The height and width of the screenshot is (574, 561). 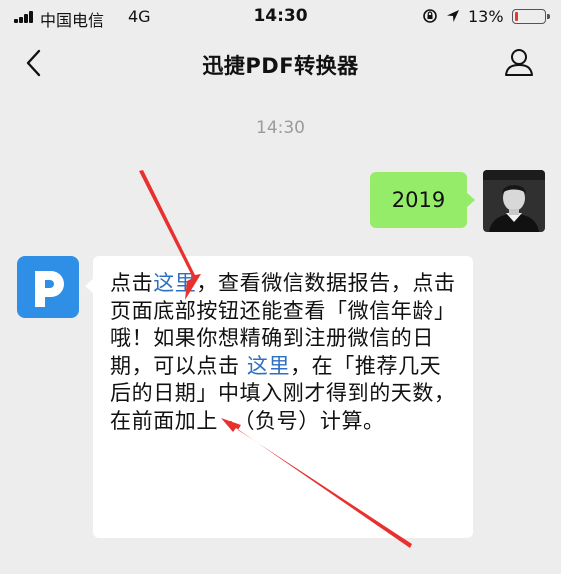 I want to click on nav-bar: 迅捷PDF转换器, so click(x=280, y=64).